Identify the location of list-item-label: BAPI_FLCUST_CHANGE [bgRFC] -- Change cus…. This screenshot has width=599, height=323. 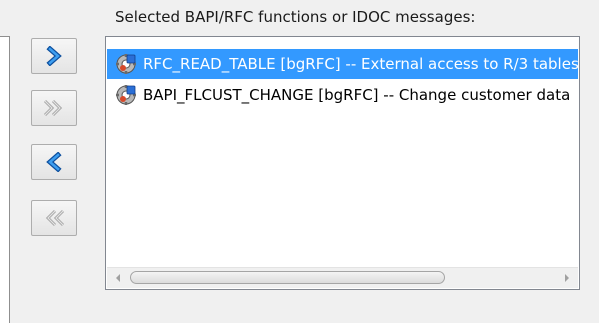
(357, 95).